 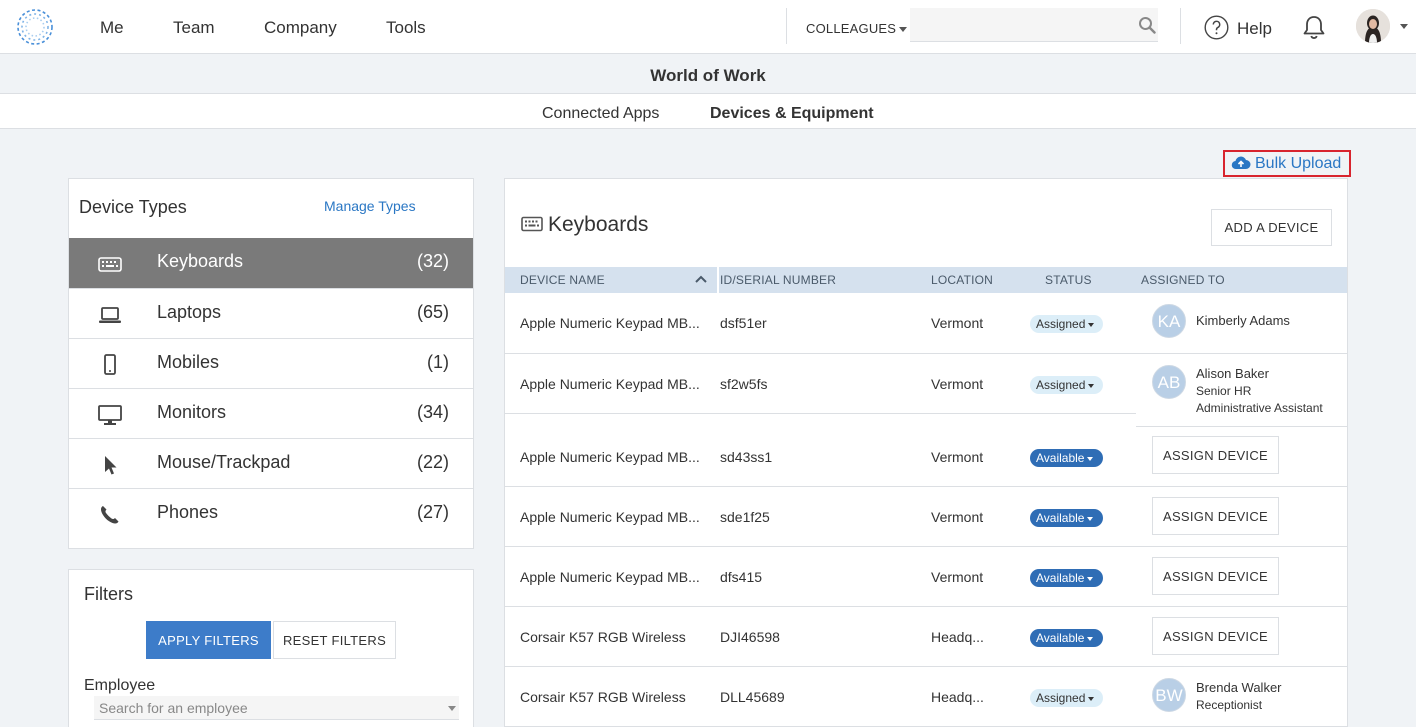 I want to click on device-type-label: Phones, so click(x=188, y=512).